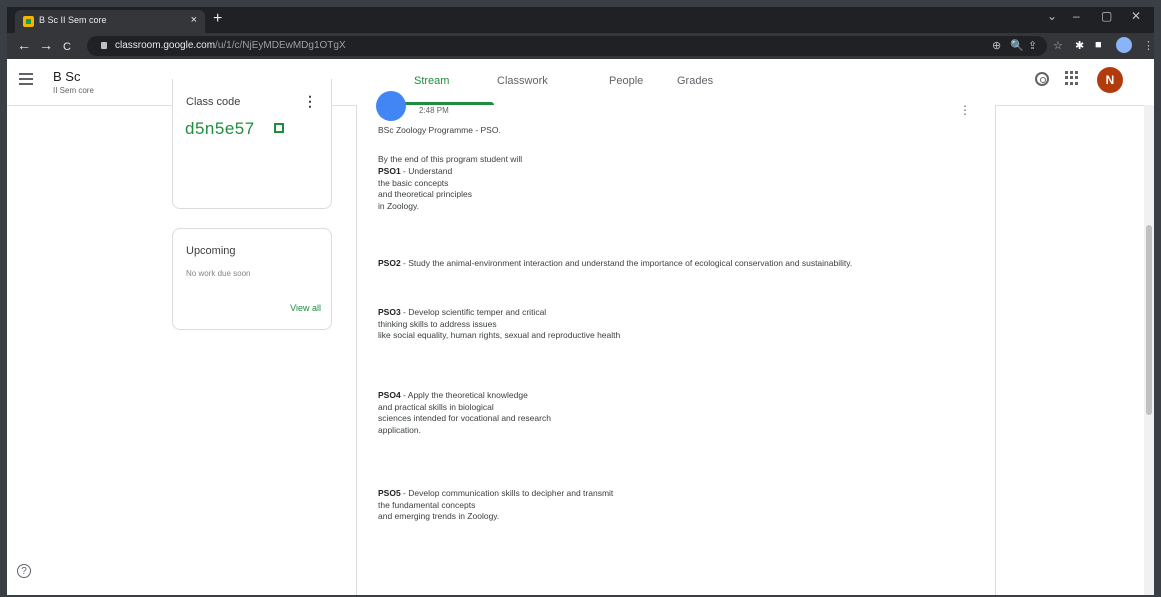 The image size is (1161, 597). Describe the element at coordinates (66, 76) in the screenshot. I see `class-name: B Sc` at that location.